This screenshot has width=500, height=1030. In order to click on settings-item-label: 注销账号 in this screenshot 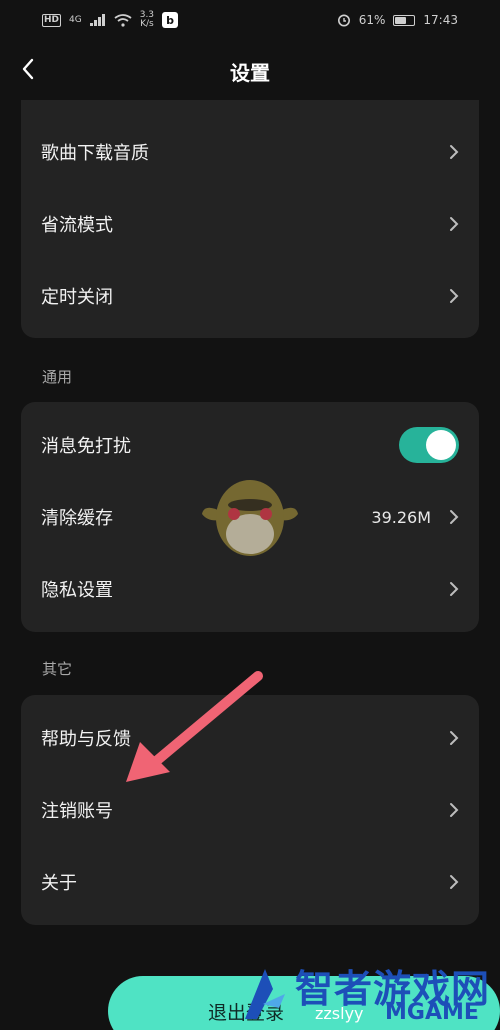, I will do `click(77, 811)`.